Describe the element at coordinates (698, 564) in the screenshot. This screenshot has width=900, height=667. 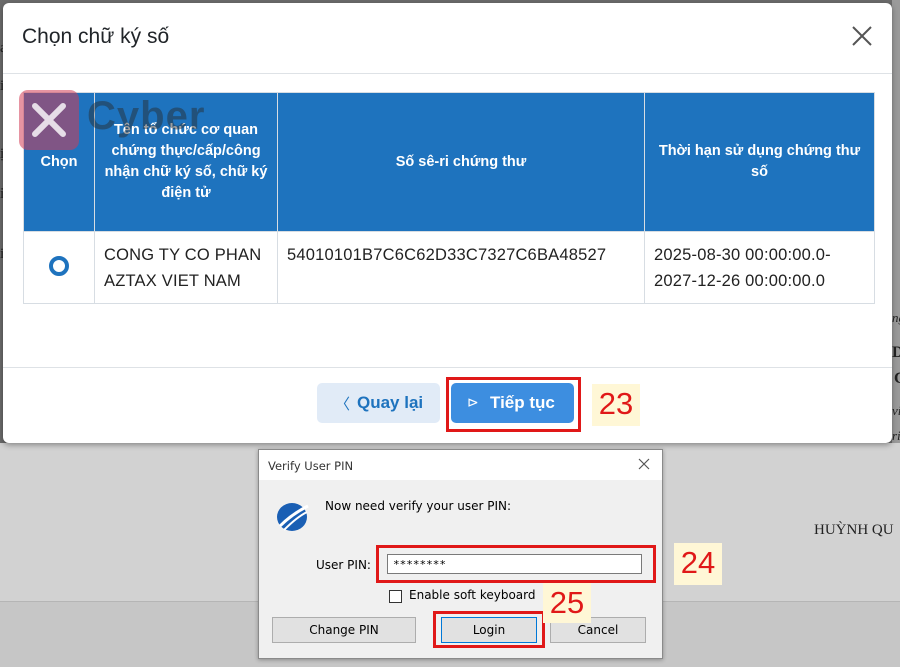
I see `step-number: 24` at that location.